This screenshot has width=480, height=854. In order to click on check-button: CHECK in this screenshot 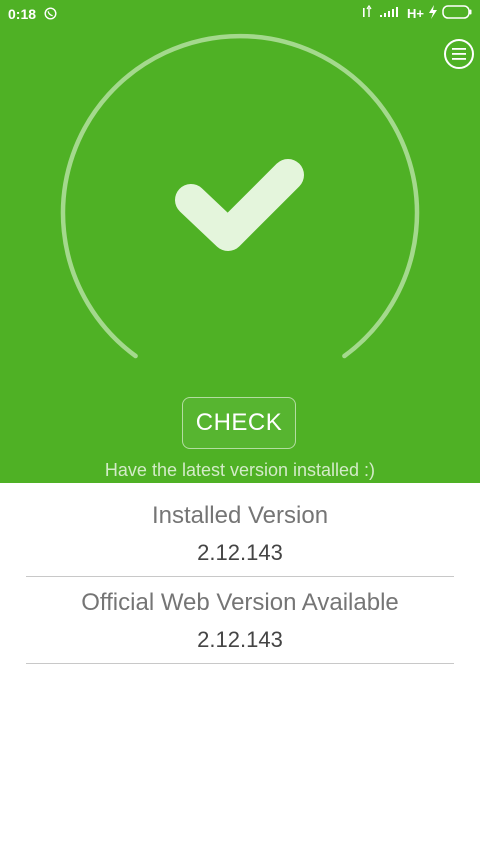, I will do `click(239, 423)`.